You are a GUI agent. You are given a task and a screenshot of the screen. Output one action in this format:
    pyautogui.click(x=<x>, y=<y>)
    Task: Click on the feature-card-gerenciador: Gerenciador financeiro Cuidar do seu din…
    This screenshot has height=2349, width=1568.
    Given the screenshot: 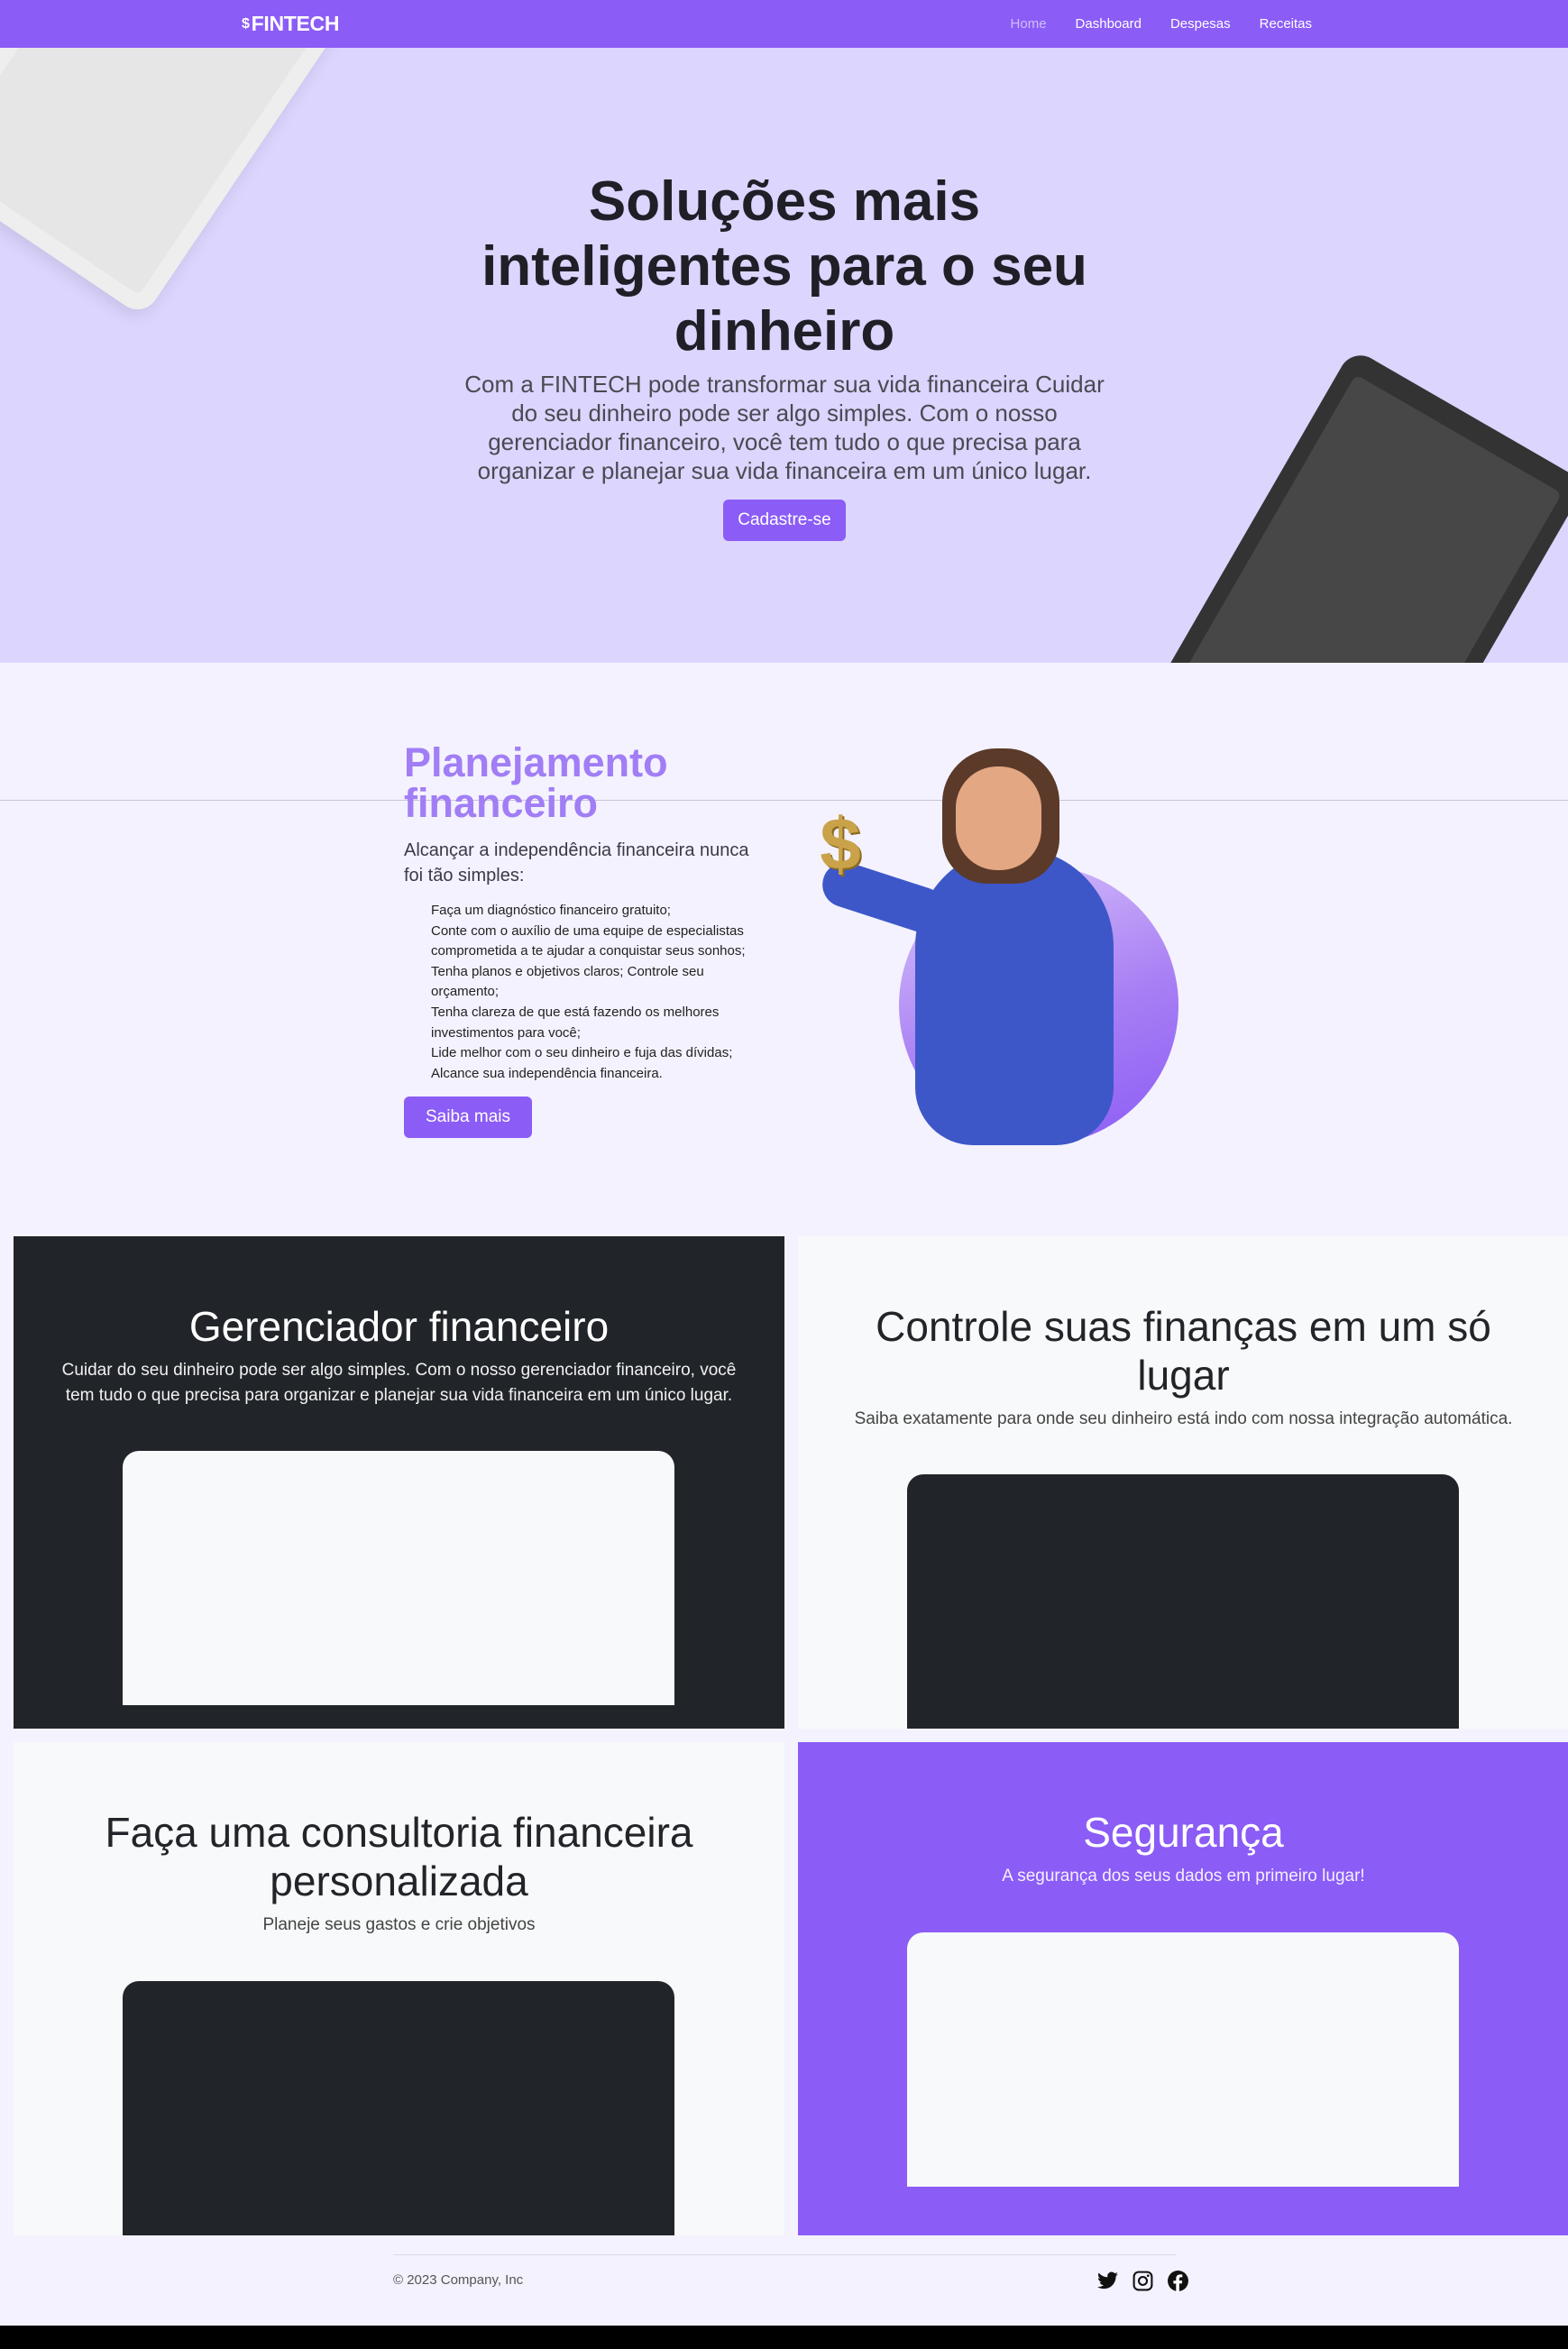 What is the action you would take?
    pyautogui.click(x=399, y=1482)
    